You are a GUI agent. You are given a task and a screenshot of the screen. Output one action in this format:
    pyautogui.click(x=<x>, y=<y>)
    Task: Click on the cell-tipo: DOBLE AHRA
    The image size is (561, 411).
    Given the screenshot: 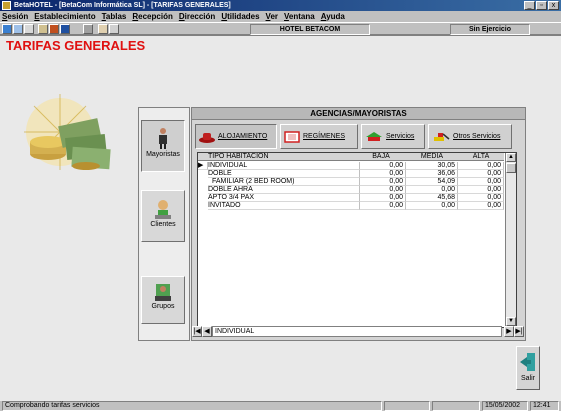 What is the action you would take?
    pyautogui.click(x=284, y=190)
    